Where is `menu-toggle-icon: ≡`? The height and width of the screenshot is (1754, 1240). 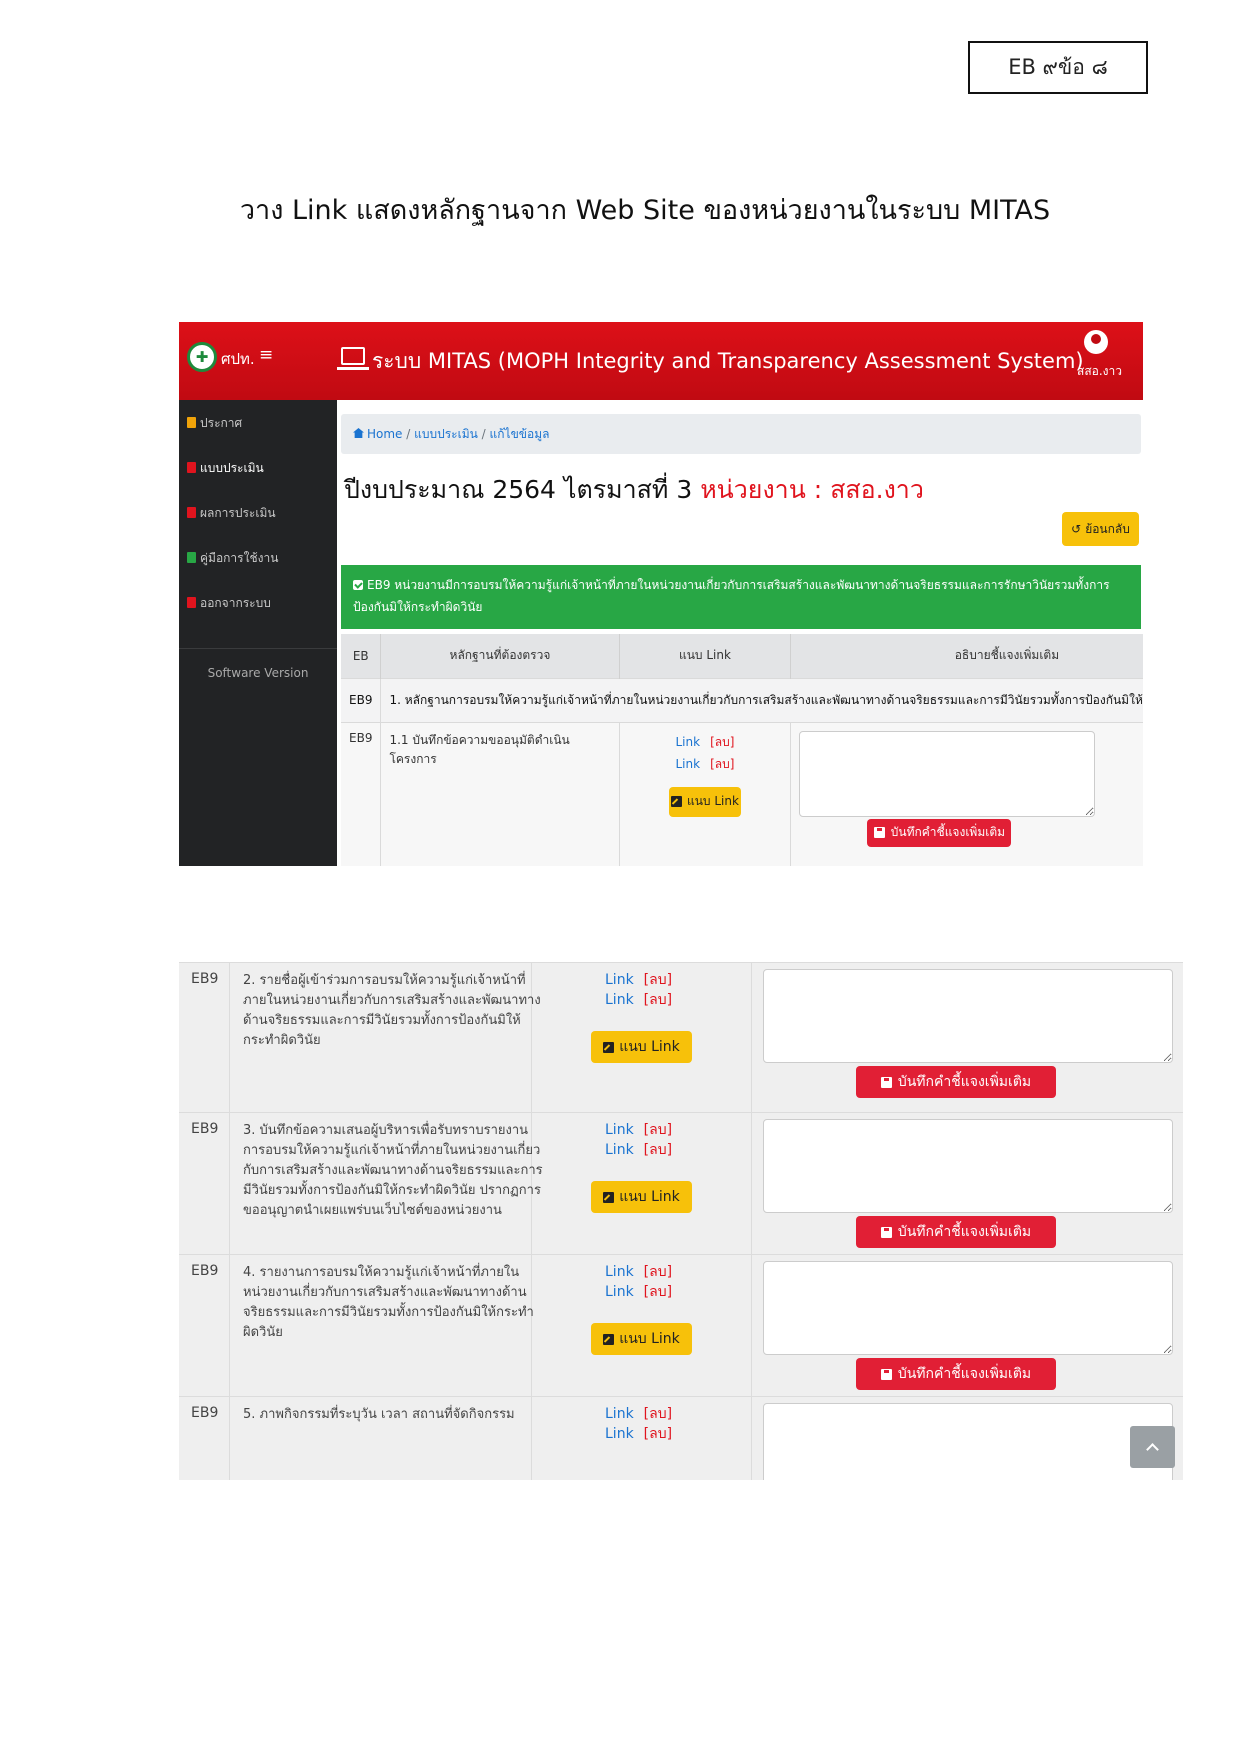
menu-toggle-icon: ≡ is located at coordinates (266, 355).